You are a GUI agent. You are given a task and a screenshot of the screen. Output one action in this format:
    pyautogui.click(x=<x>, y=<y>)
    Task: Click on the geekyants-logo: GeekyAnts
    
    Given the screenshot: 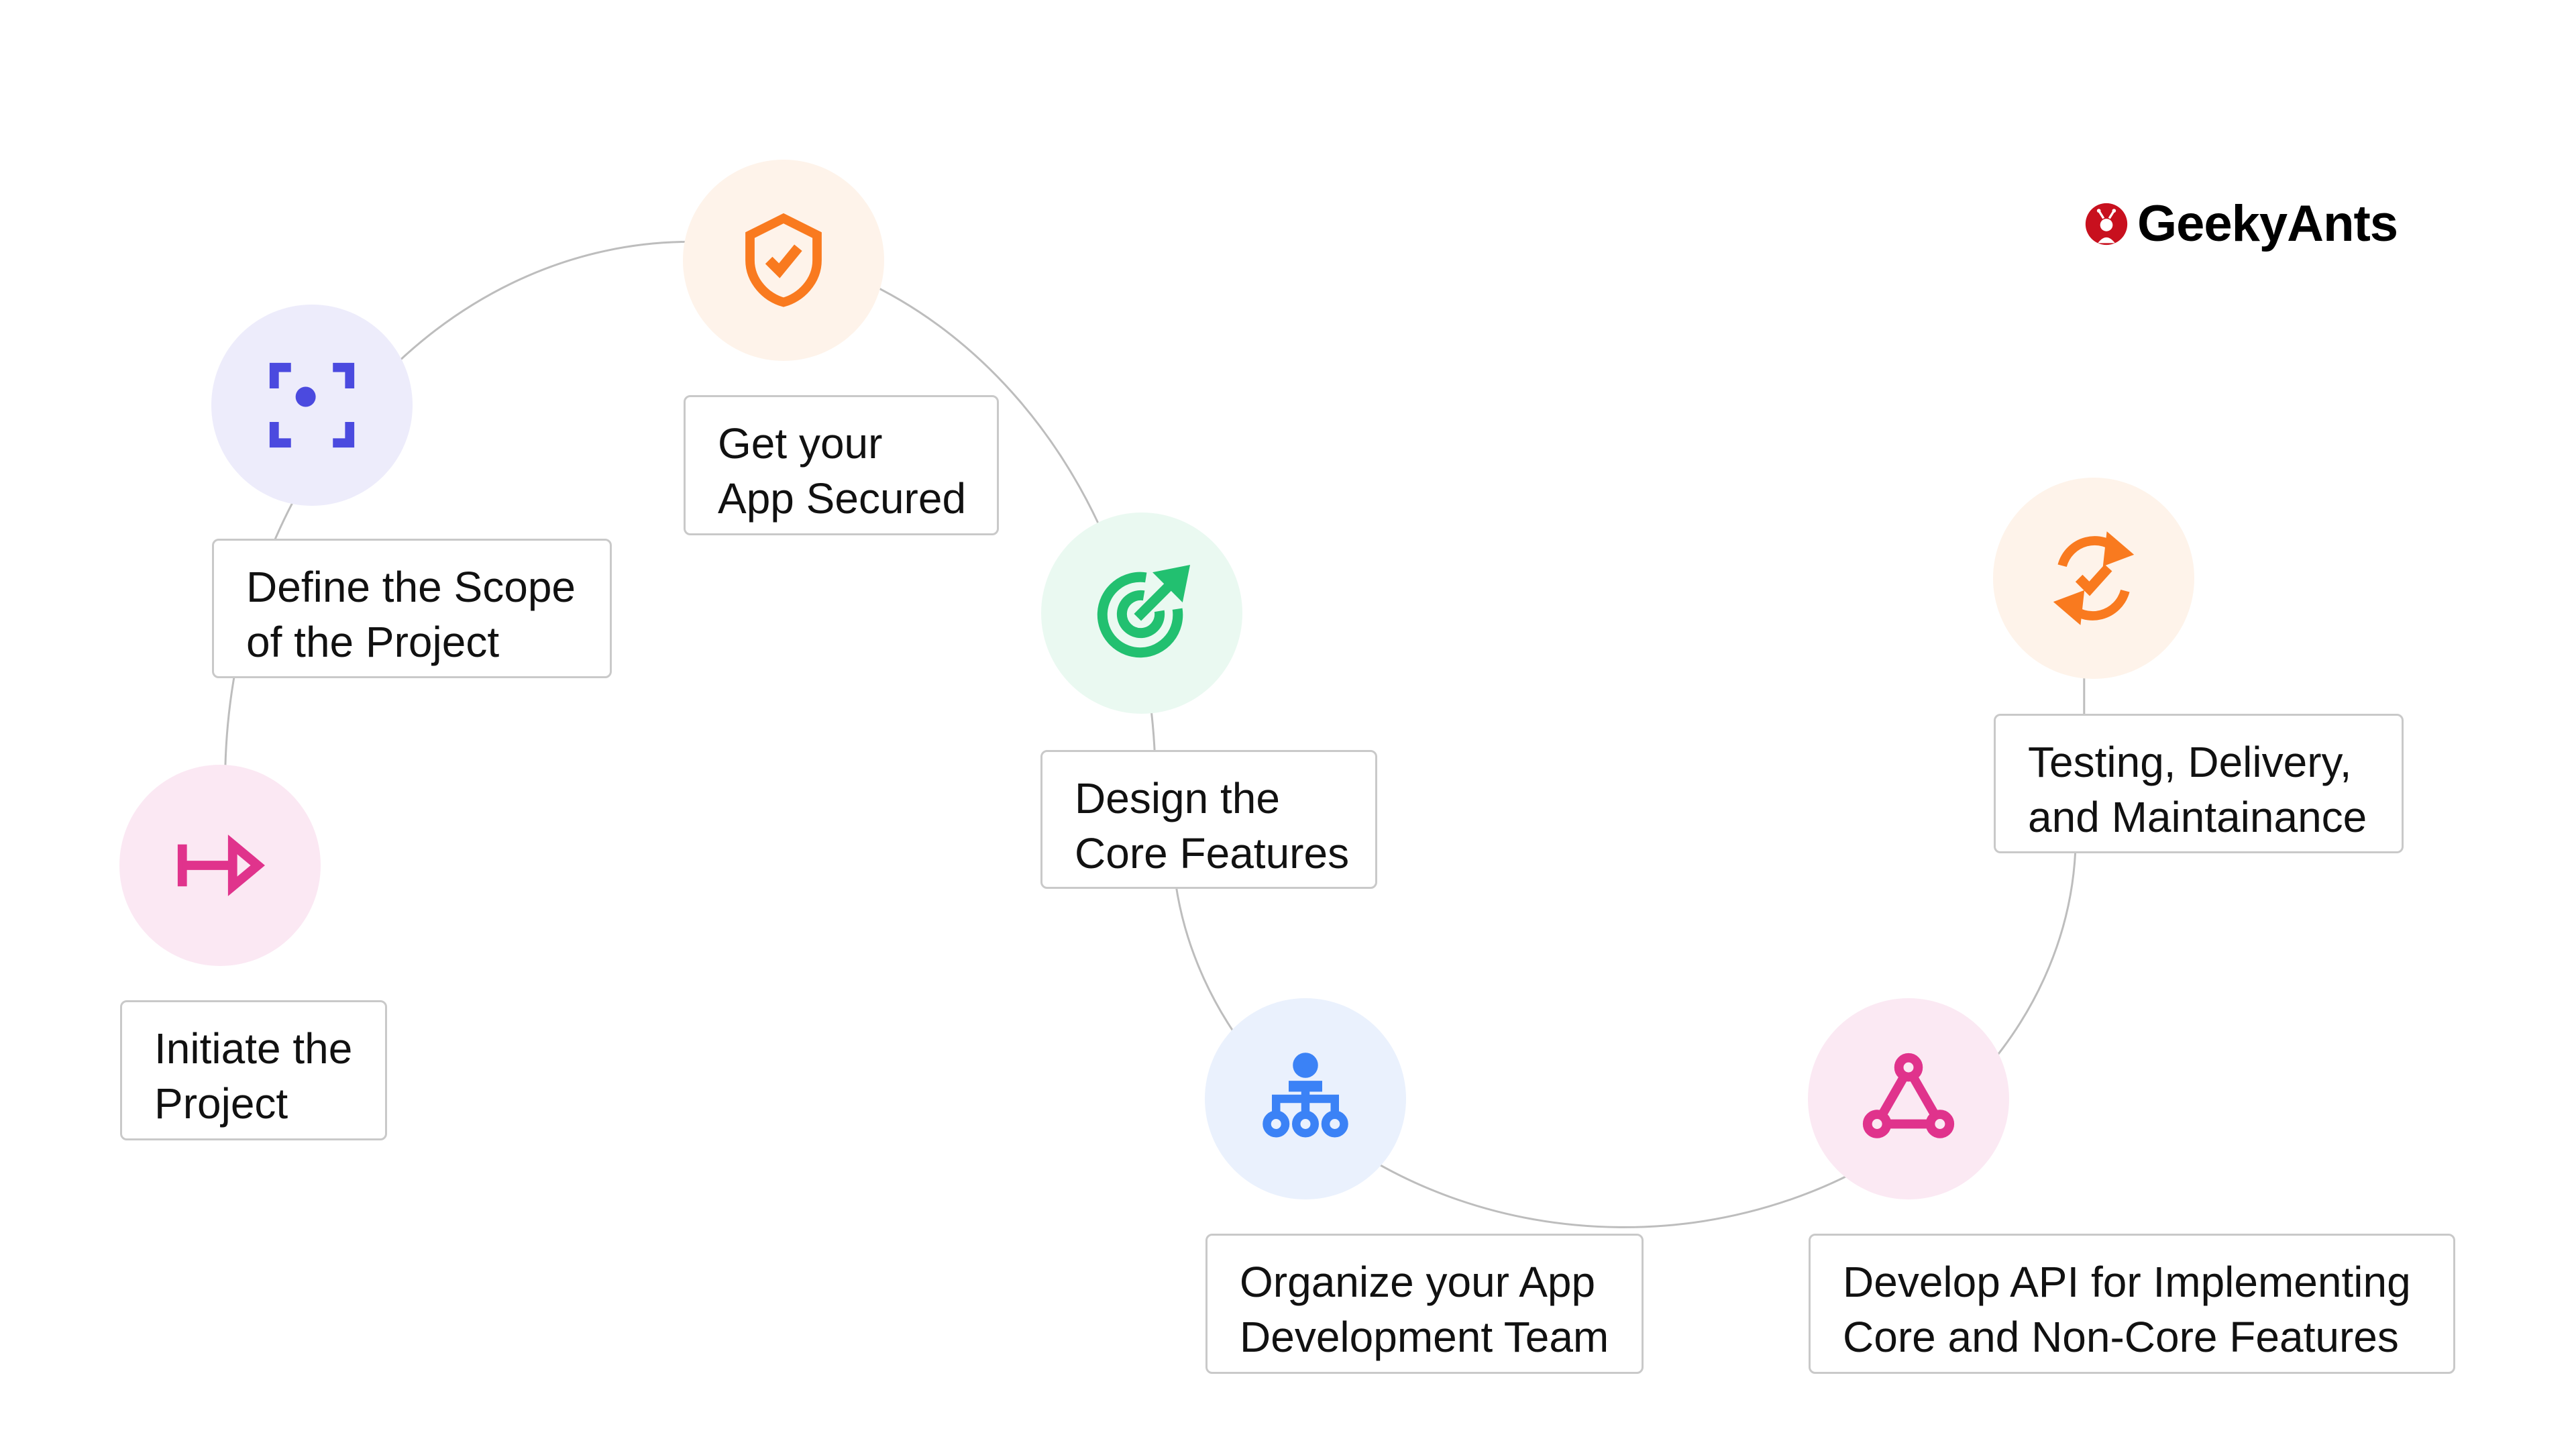 What is the action you would take?
    pyautogui.click(x=2241, y=224)
    